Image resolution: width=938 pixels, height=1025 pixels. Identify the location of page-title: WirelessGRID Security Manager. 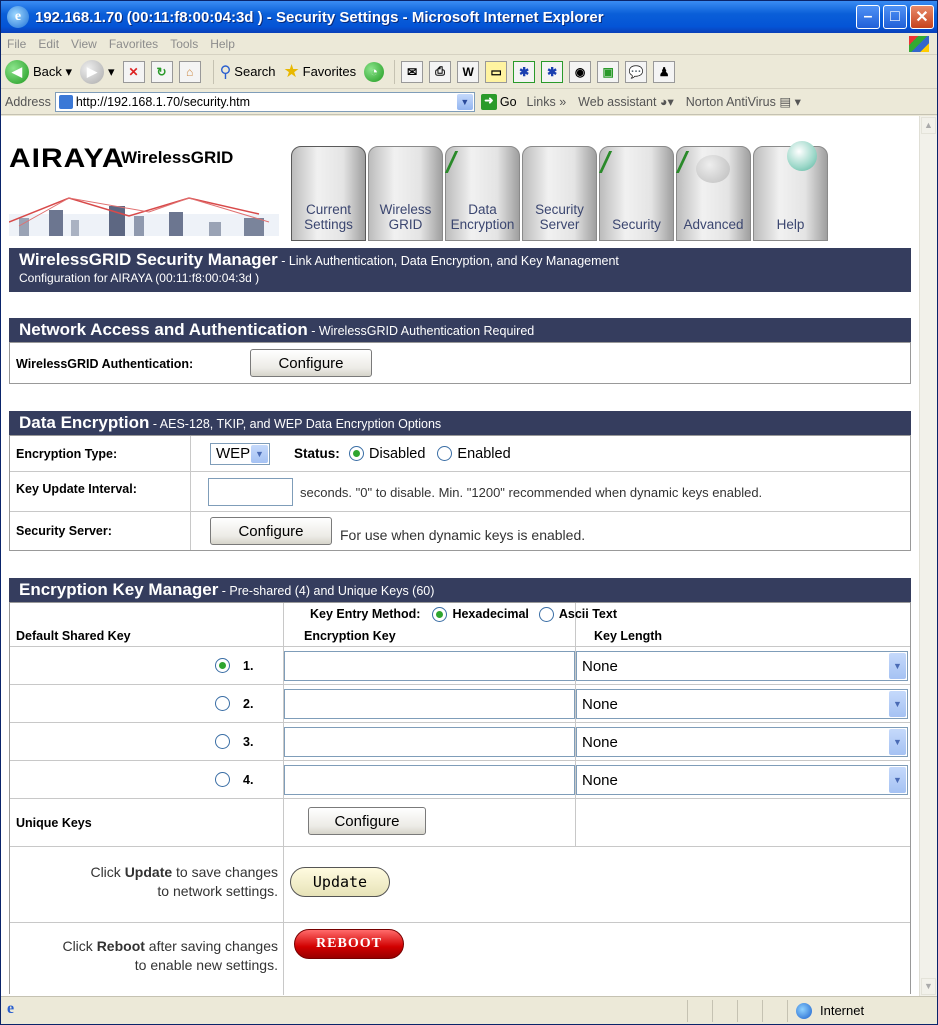
(148, 259).